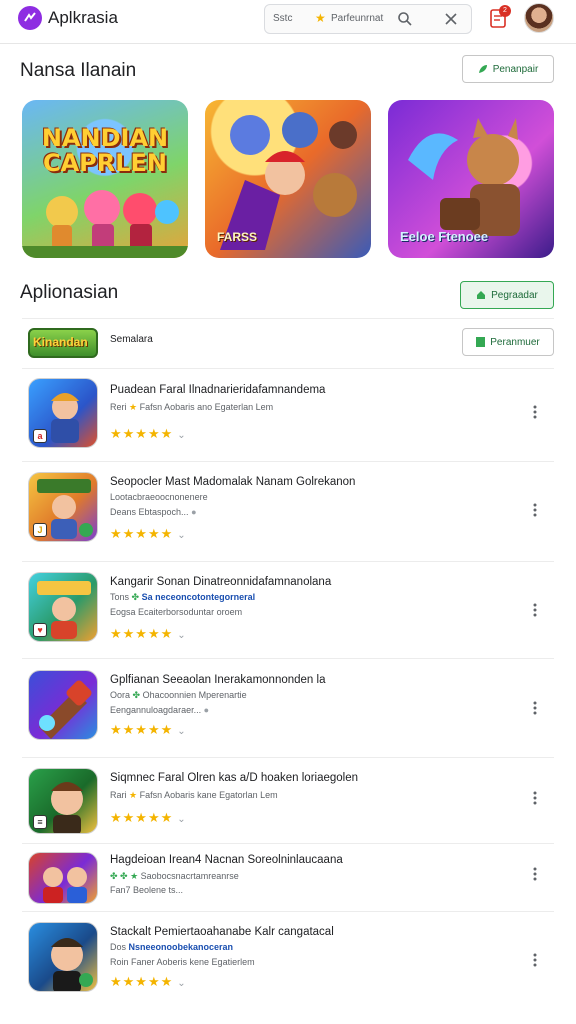  What do you see at coordinates (471, 179) in the screenshot?
I see `featured-card-3: Eeloe Ftenoee` at bounding box center [471, 179].